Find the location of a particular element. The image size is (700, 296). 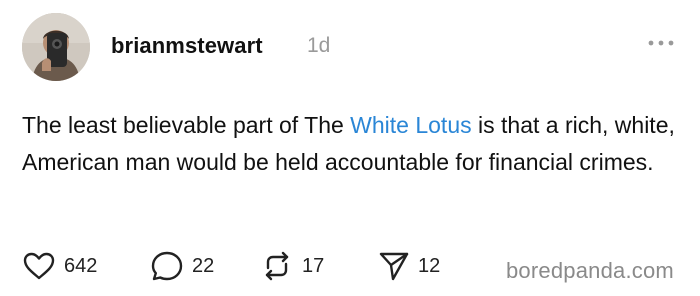

more-options-button is located at coordinates (661, 43).